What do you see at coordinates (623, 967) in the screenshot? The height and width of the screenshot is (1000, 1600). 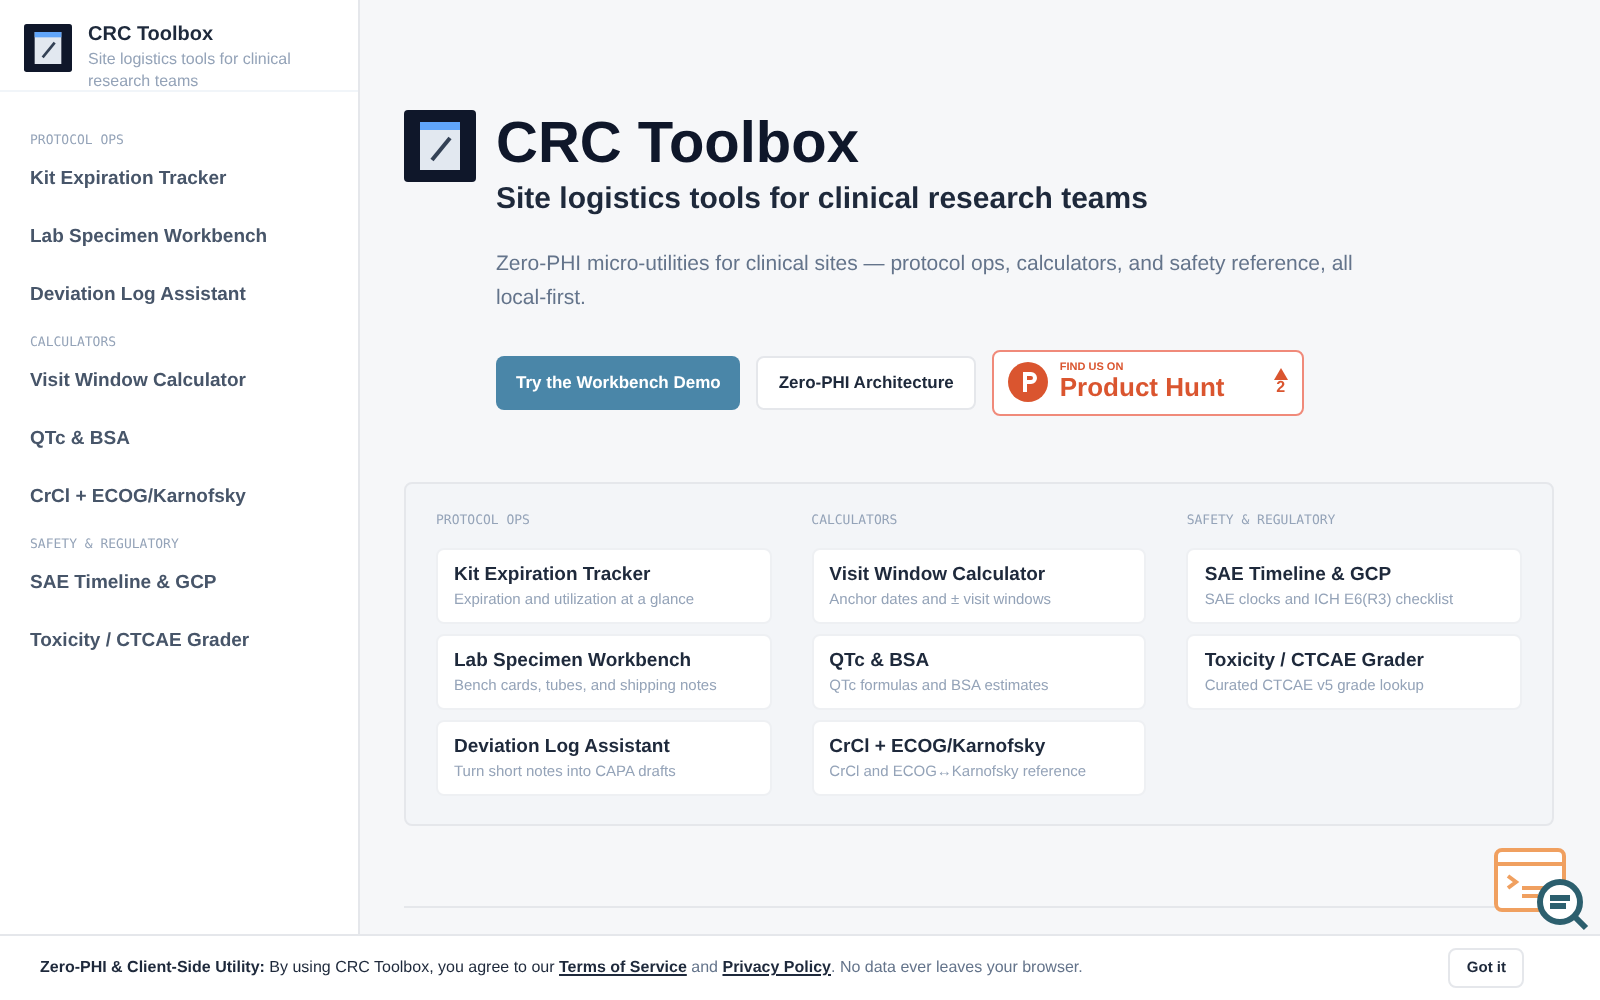 I see `terms-link: Terms of Service` at bounding box center [623, 967].